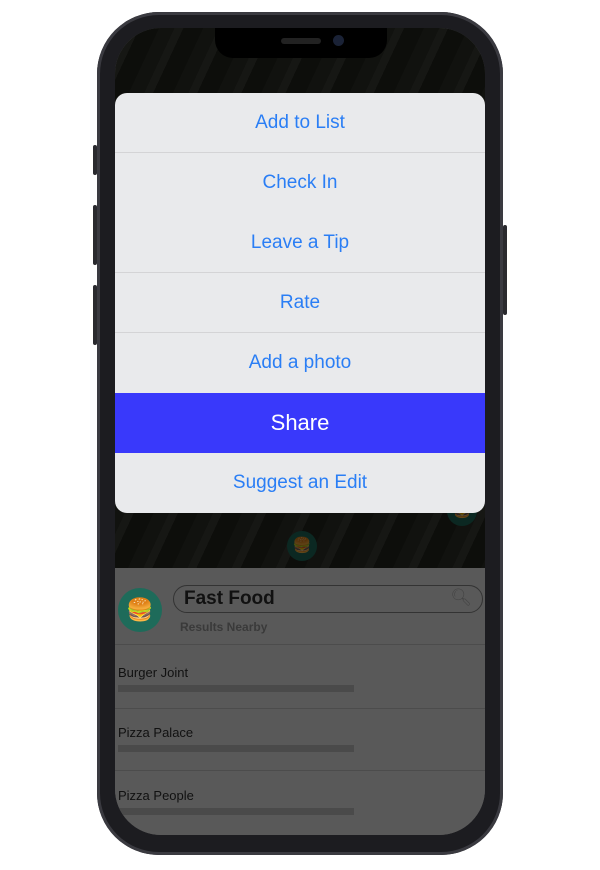 The height and width of the screenshot is (870, 600). What do you see at coordinates (95, 160) in the screenshot?
I see `mute-switch` at bounding box center [95, 160].